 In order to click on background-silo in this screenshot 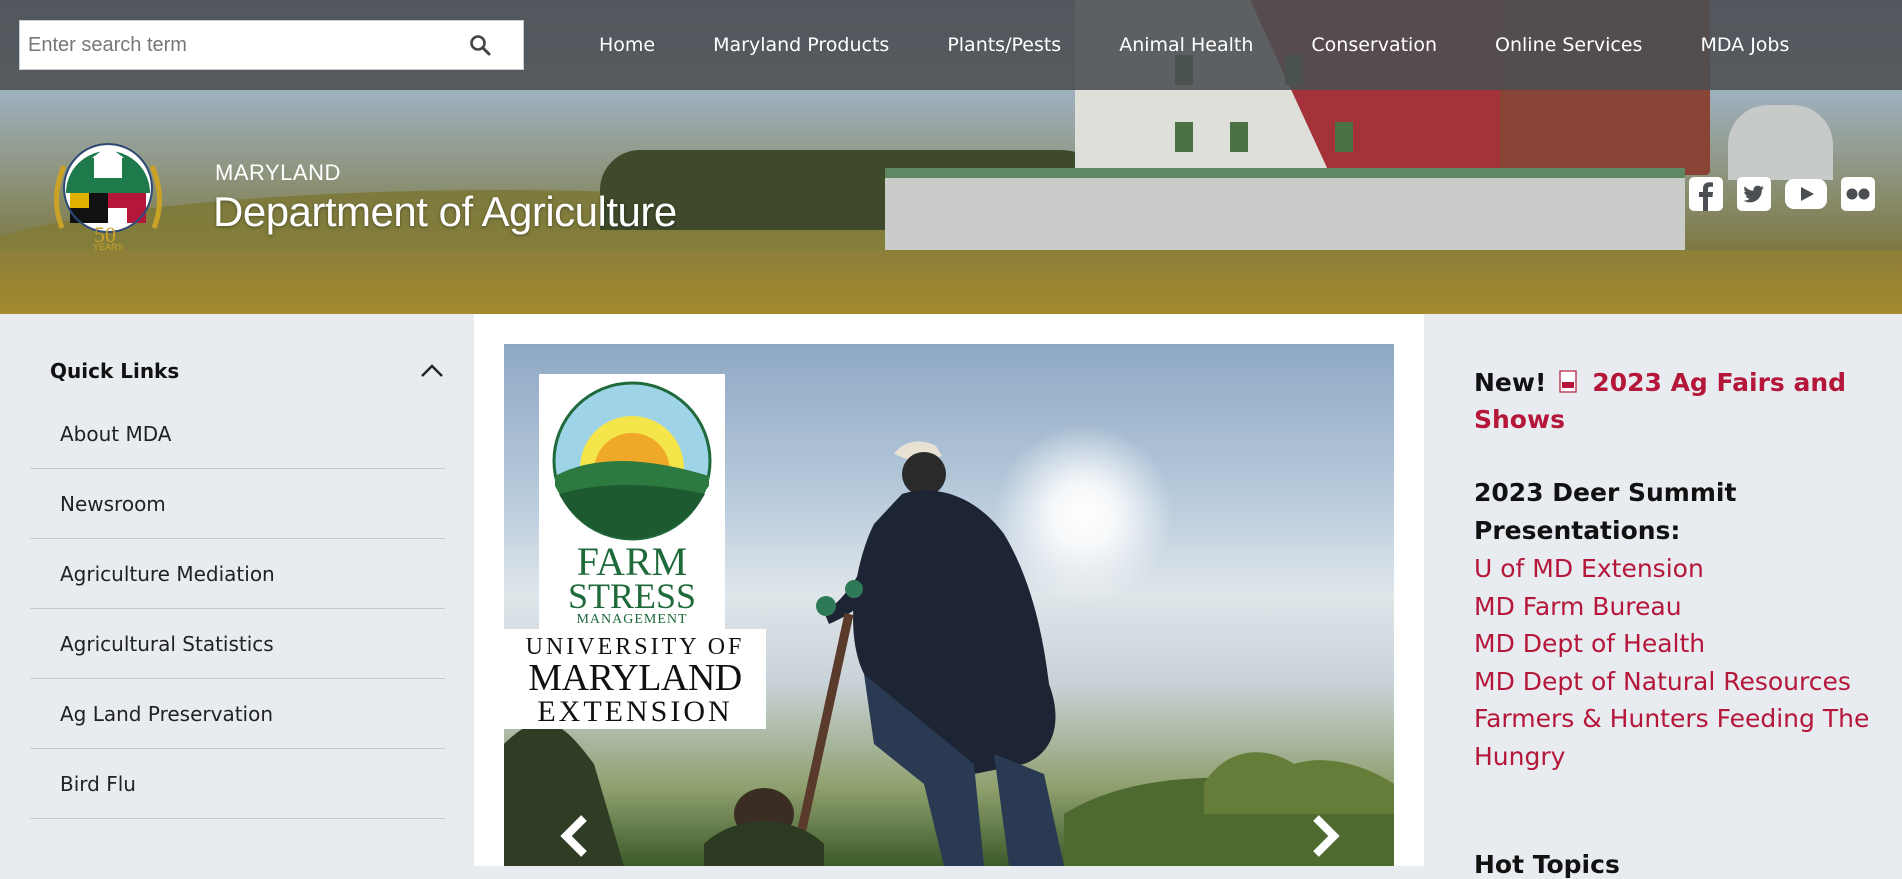, I will do `click(1780, 142)`.